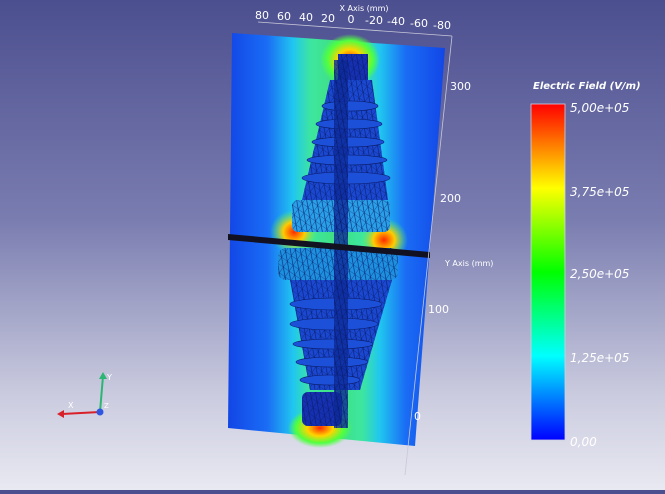 The image size is (665, 494). What do you see at coordinates (328, 18) in the screenshot?
I see `x-tick-label: 20` at bounding box center [328, 18].